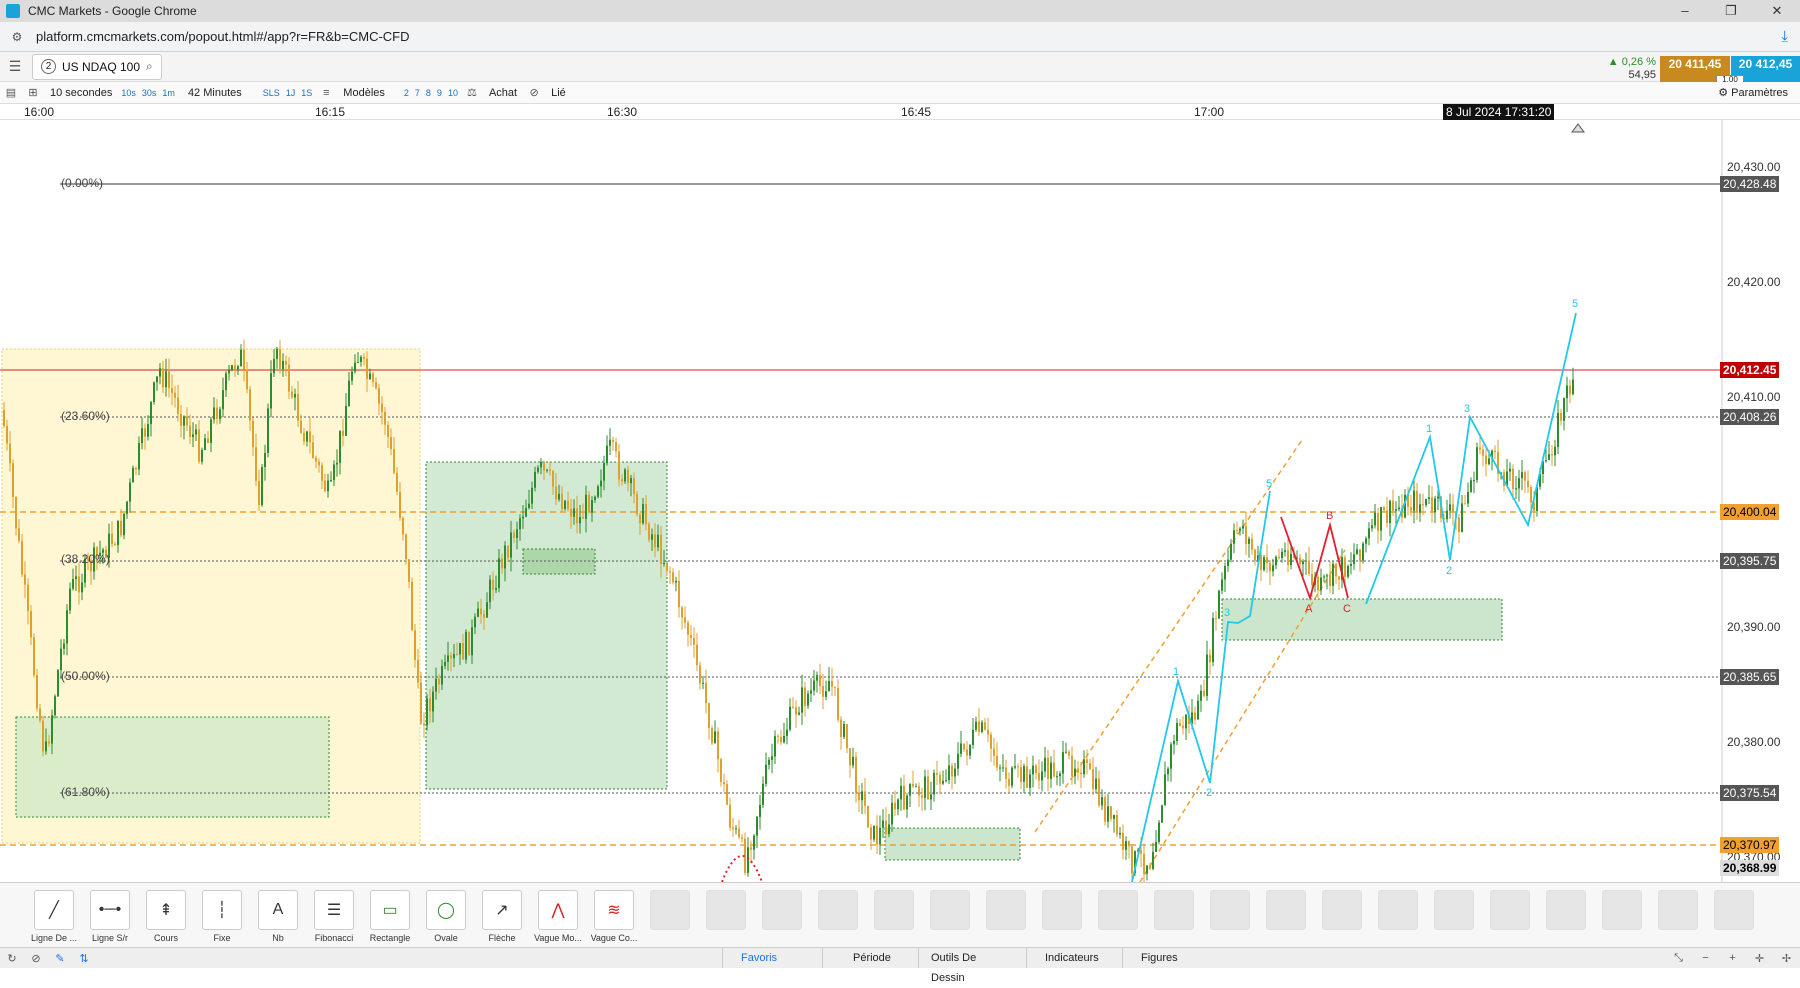  What do you see at coordinates (390, 915) in the screenshot?
I see `tool-rectangle: ▭ Rectangle` at bounding box center [390, 915].